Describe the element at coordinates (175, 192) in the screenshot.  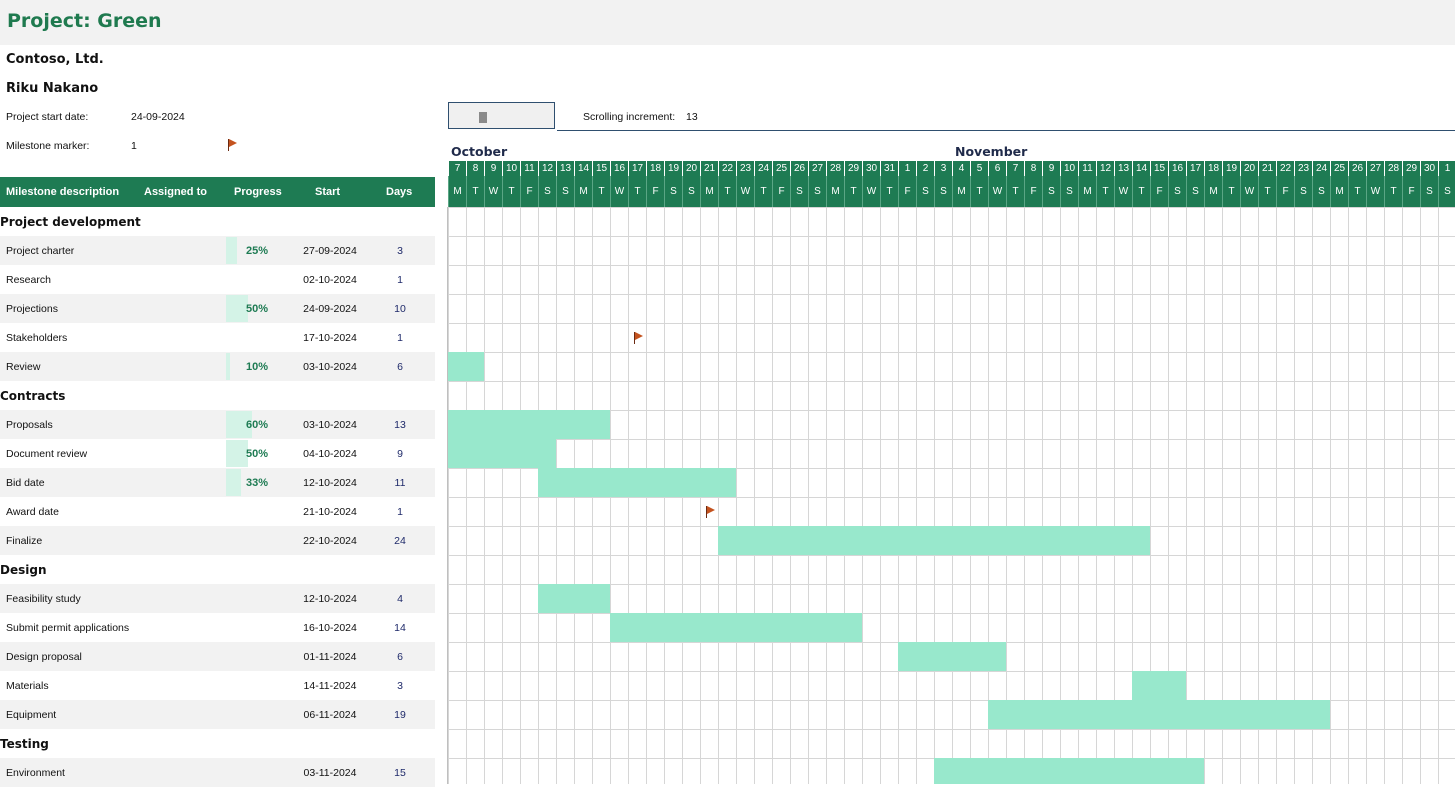
I see `col-assigned: Assigned to` at that location.